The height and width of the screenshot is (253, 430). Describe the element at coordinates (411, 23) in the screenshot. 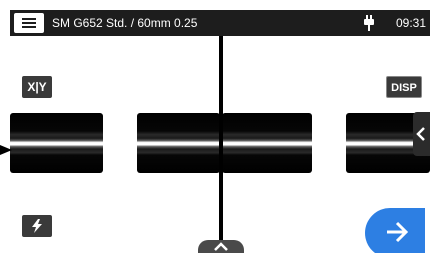

I see `clock: 09:31` at that location.